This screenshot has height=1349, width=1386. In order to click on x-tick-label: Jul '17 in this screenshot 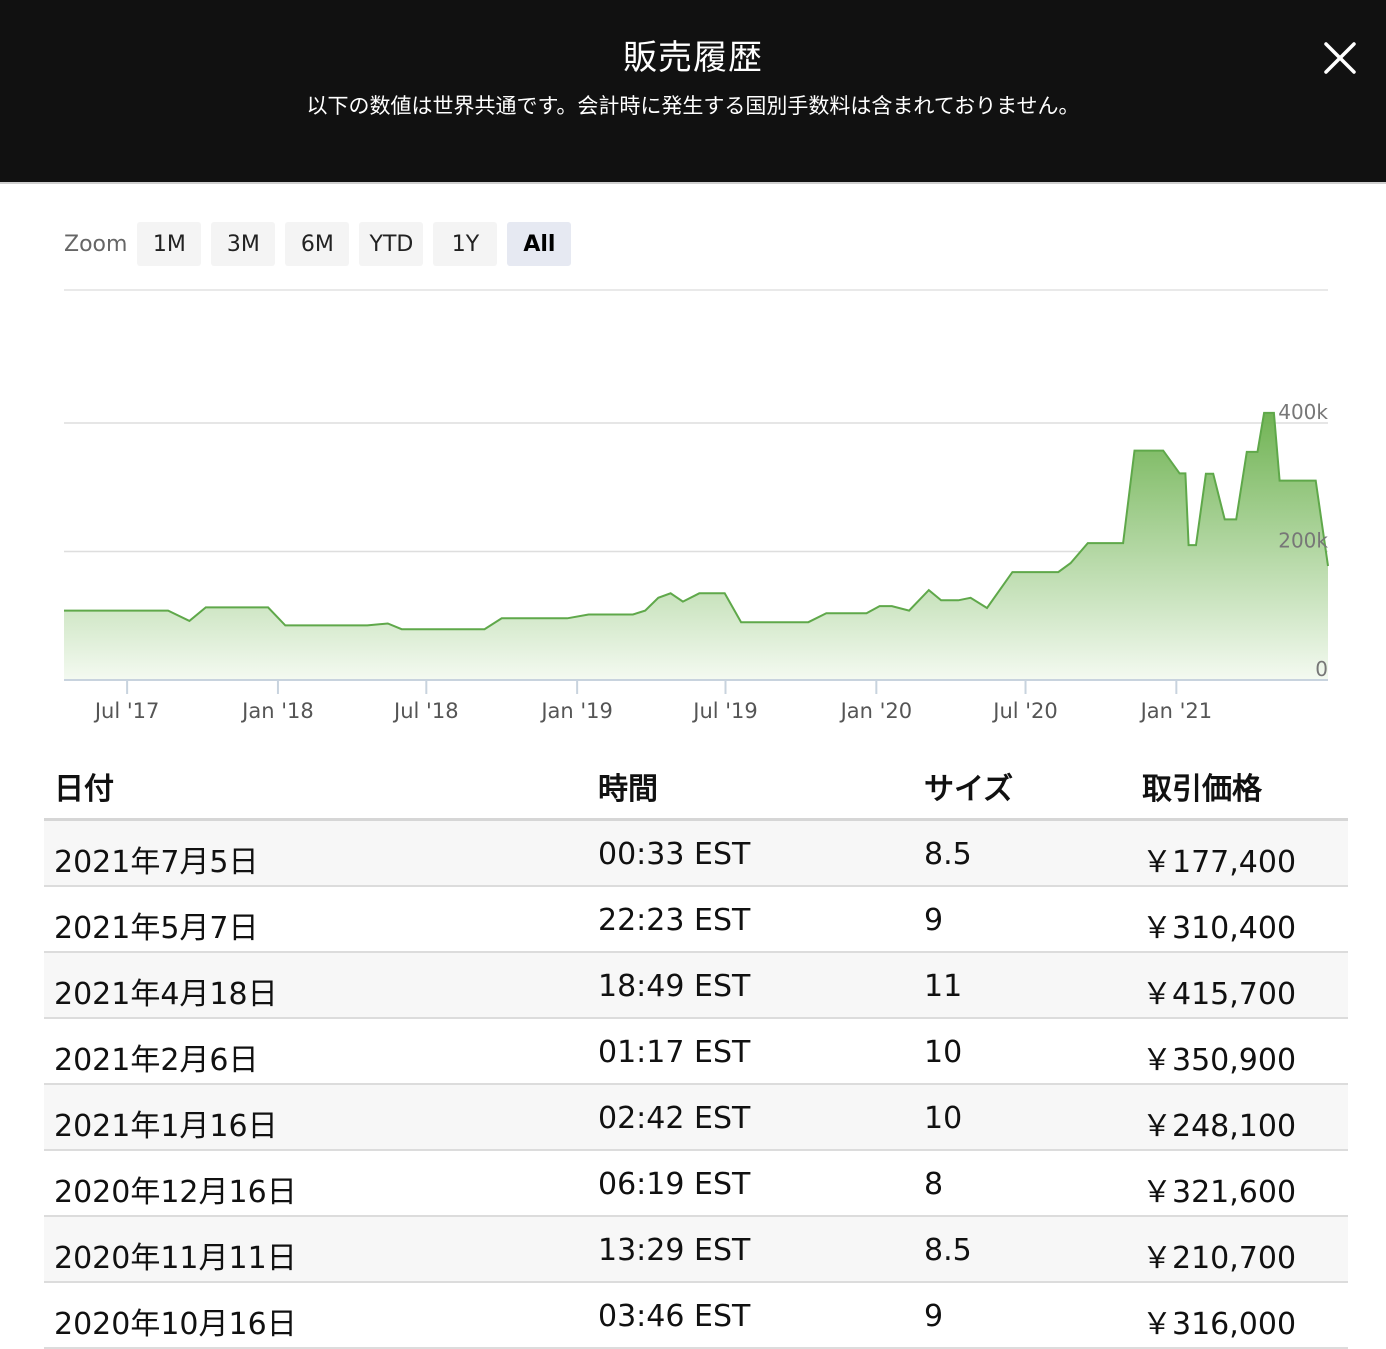, I will do `click(126, 711)`.